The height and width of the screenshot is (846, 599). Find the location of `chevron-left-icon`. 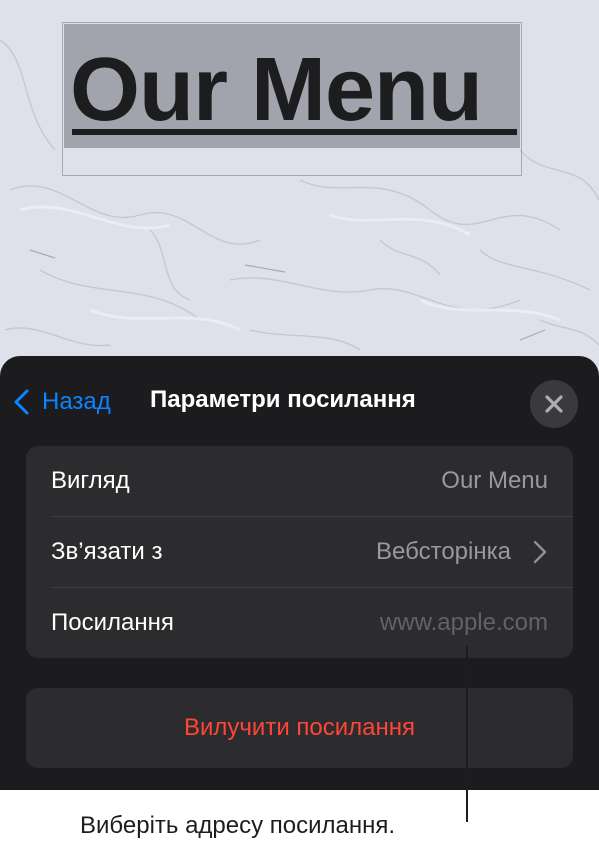

chevron-left-icon is located at coordinates (21, 402).